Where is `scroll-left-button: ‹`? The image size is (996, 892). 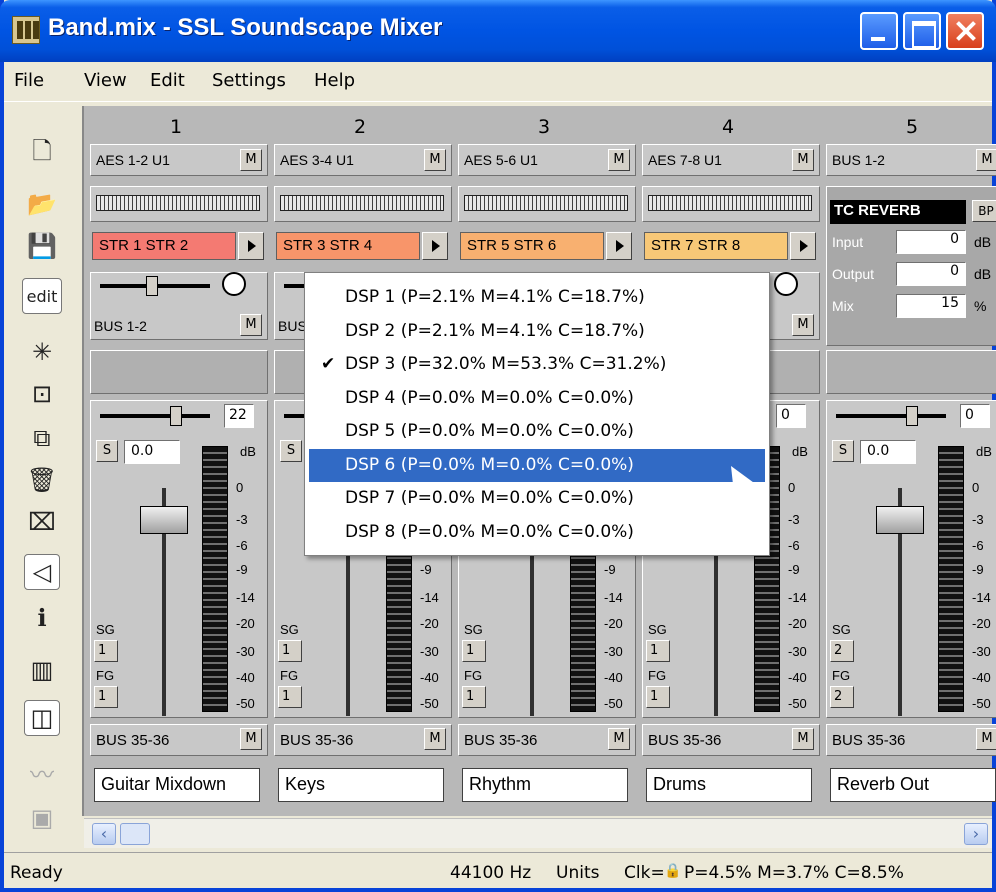
scroll-left-button: ‹ is located at coordinates (104, 834).